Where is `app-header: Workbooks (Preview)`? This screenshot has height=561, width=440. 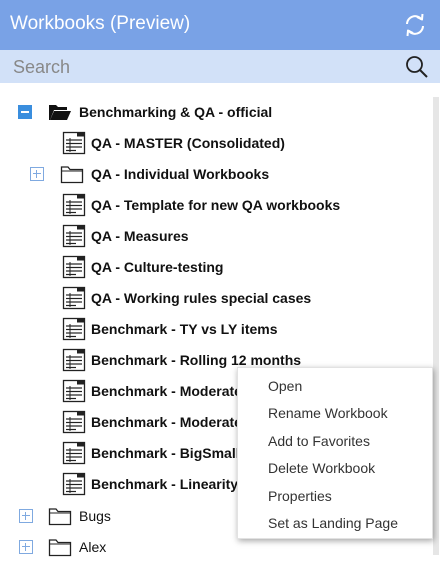 app-header: Workbooks (Preview) is located at coordinates (220, 25).